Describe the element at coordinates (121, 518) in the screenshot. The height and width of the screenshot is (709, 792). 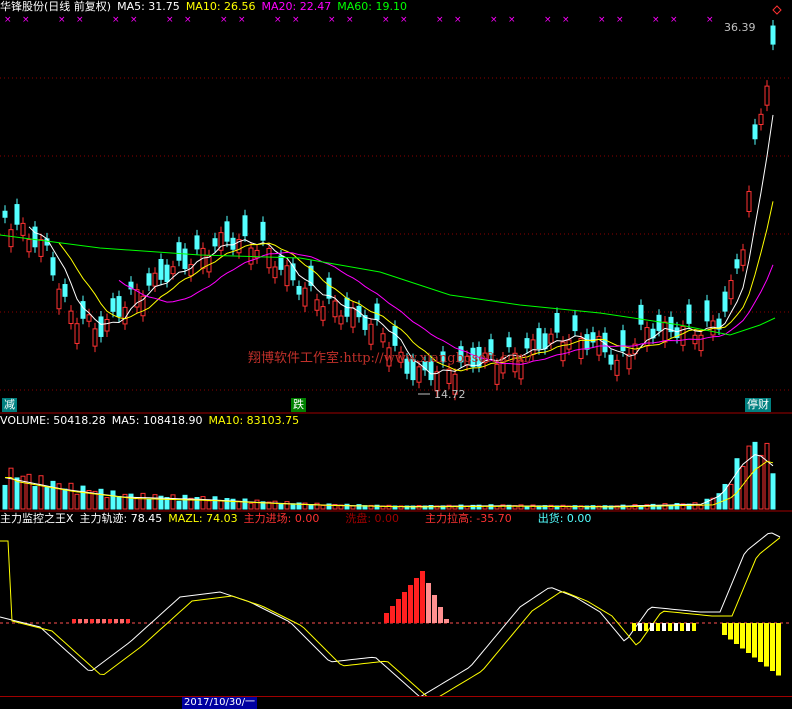
I see `track-legend: 主力轨迹: 78.45` at that location.